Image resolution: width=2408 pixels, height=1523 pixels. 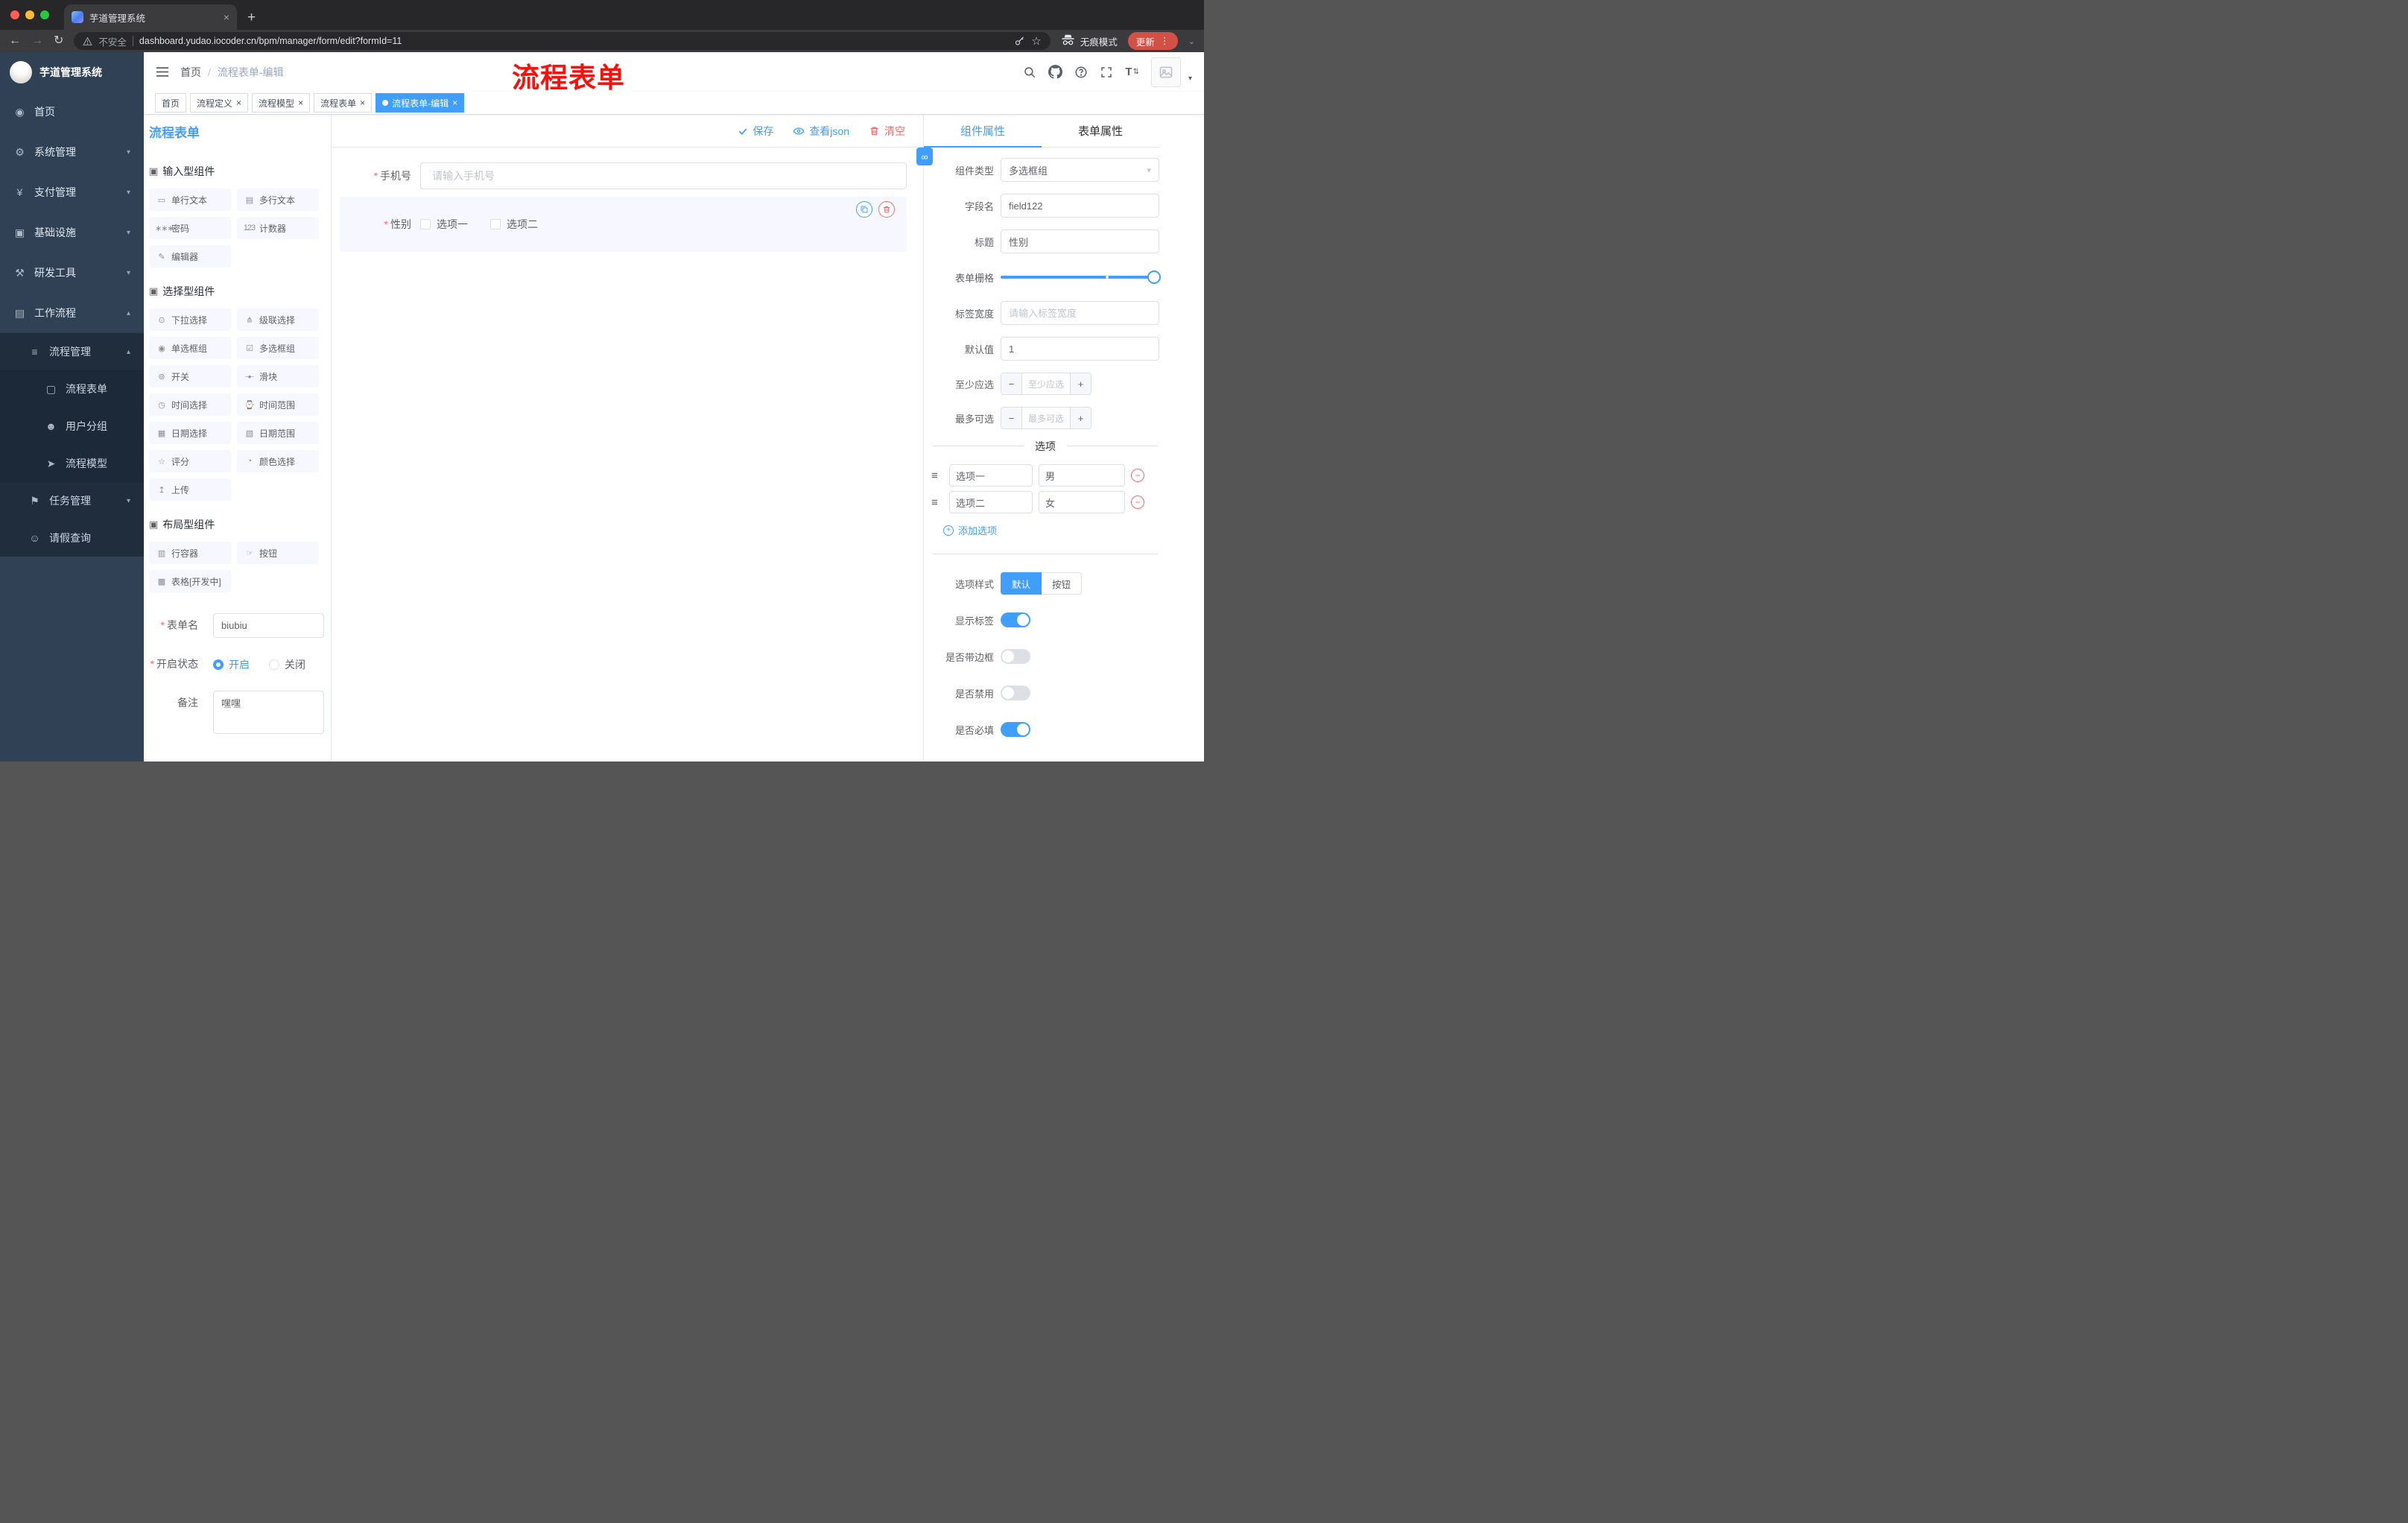 I want to click on avatar, so click(x=1165, y=72).